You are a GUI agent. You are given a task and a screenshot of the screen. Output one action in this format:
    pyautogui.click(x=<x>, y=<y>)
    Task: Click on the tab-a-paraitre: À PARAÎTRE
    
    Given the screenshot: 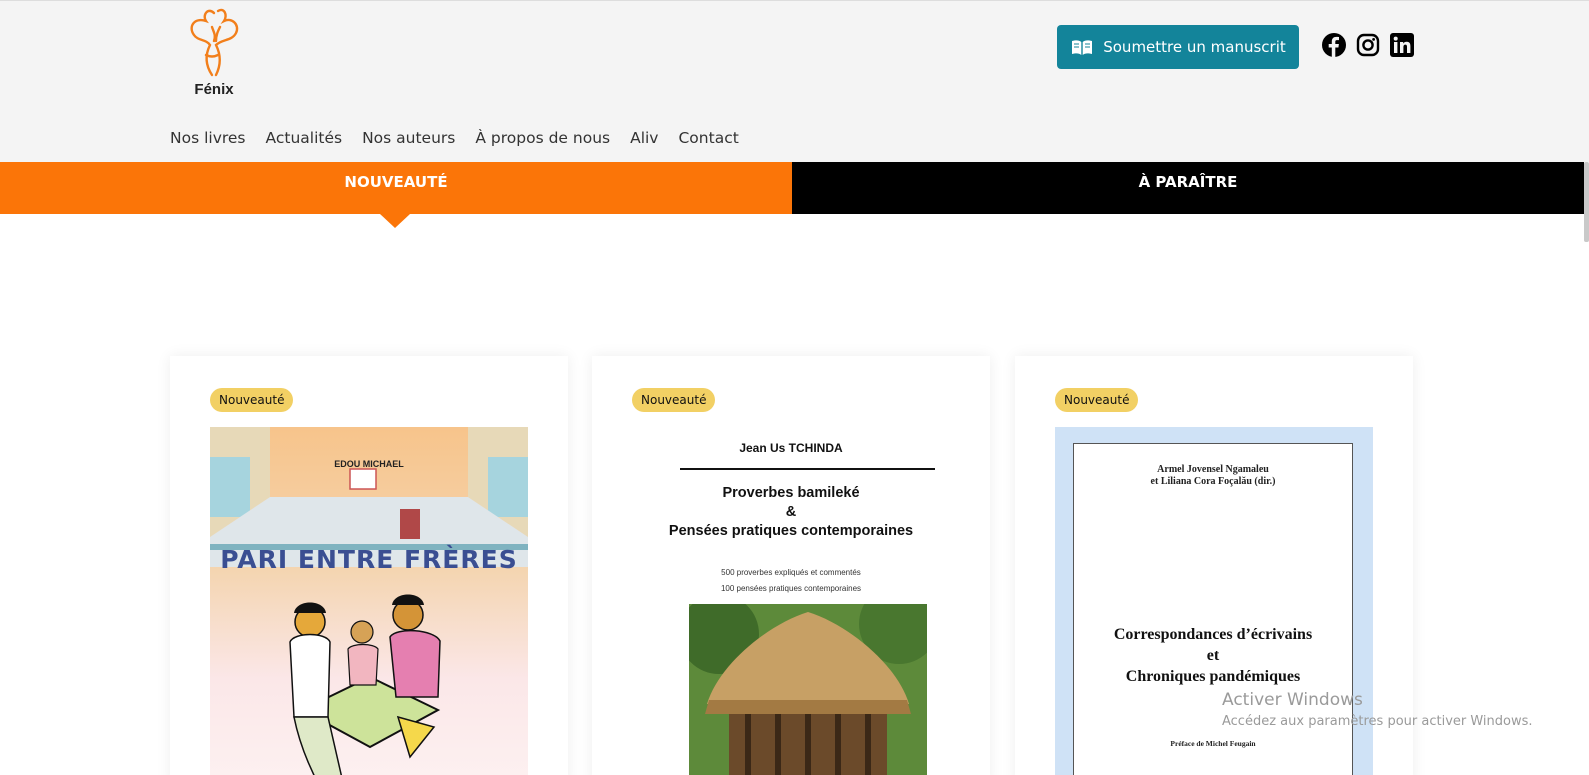 What is the action you would take?
    pyautogui.click(x=1188, y=188)
    